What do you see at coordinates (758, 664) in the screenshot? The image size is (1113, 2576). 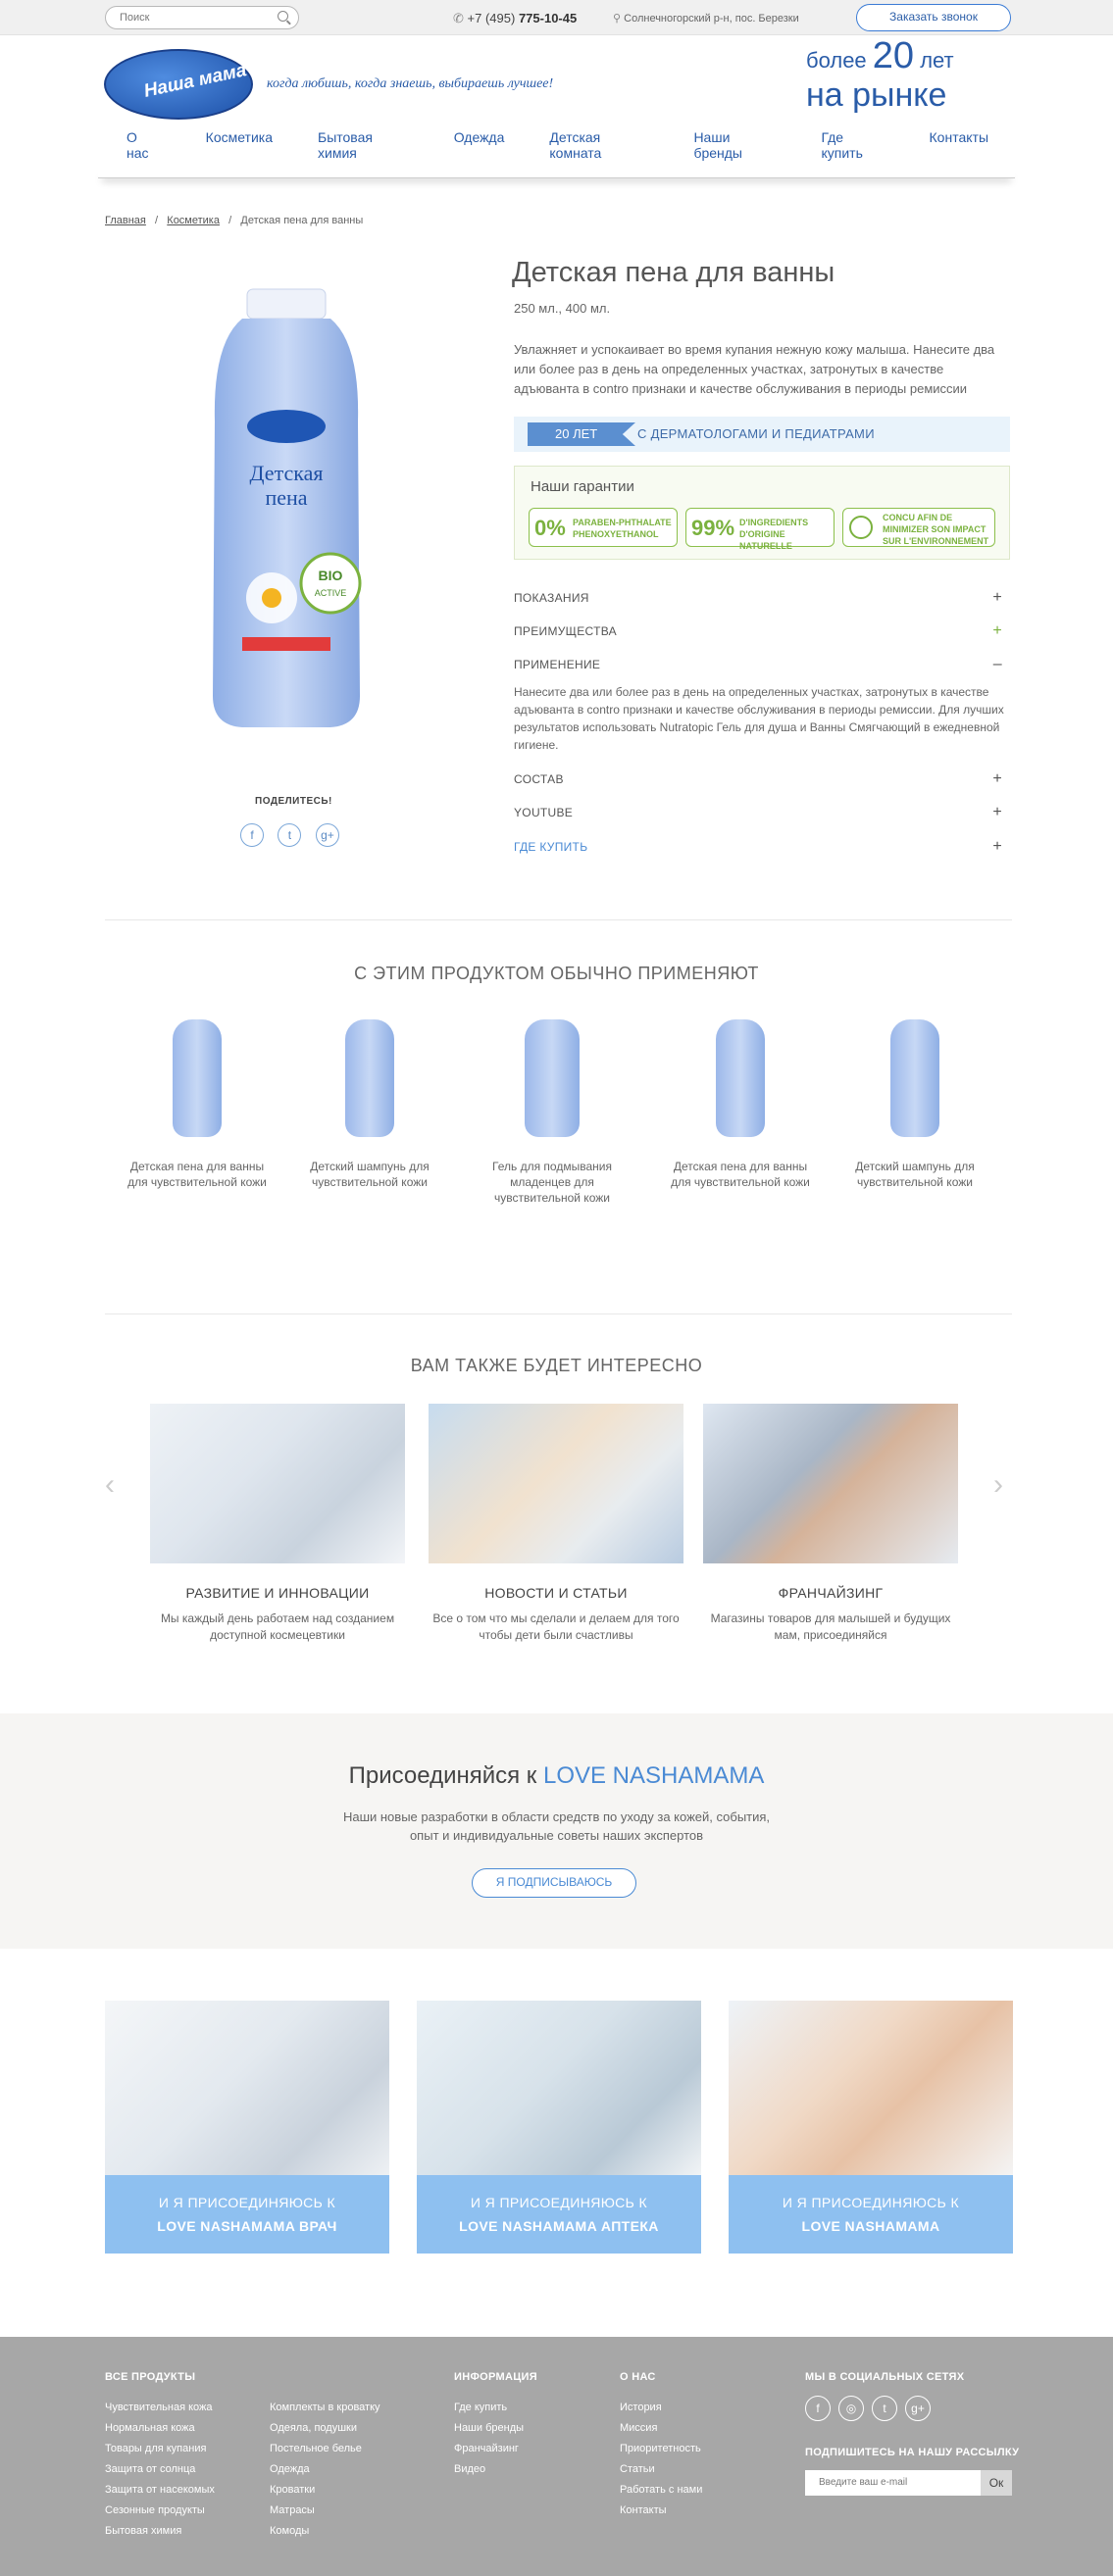 I see `accordion-usage: ПРИМЕНЕНИЕ –` at bounding box center [758, 664].